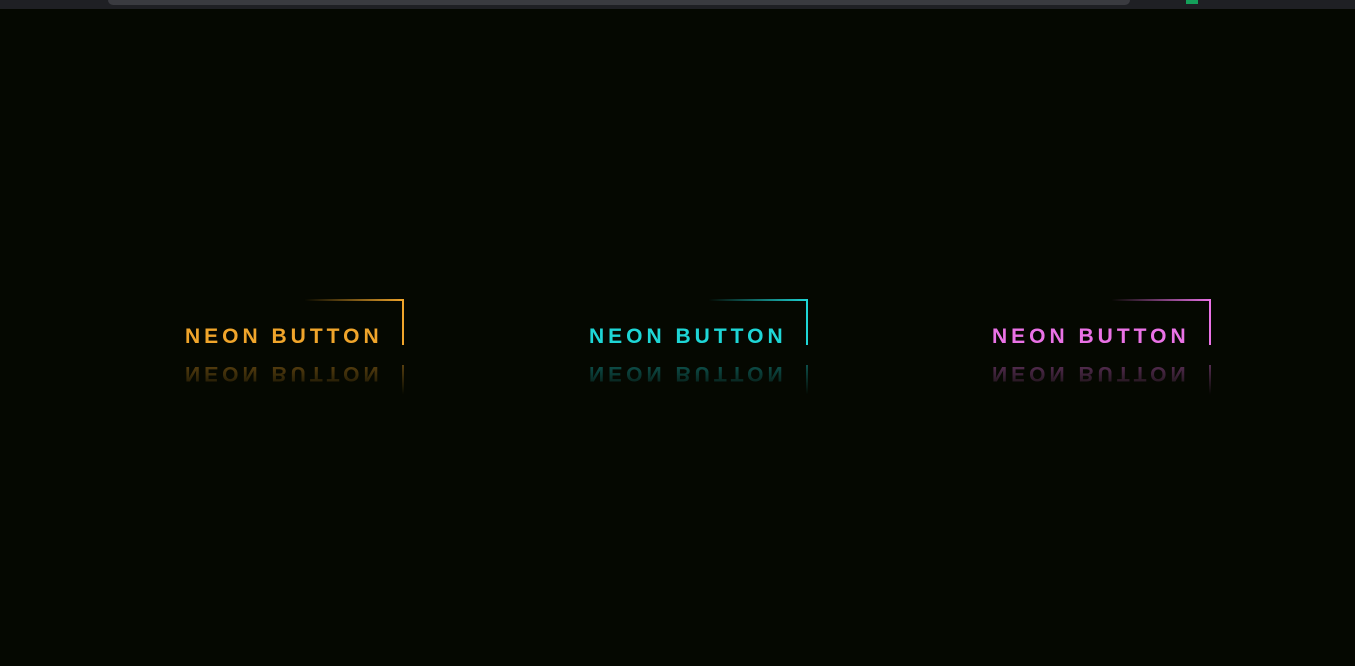 The width and height of the screenshot is (1355, 666). What do you see at coordinates (289, 323) in the screenshot?
I see `neon-button-orange: NEON BUTTON` at bounding box center [289, 323].